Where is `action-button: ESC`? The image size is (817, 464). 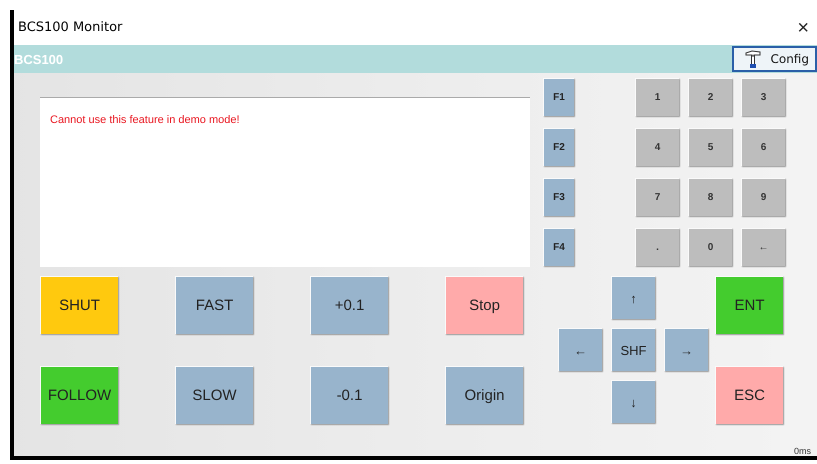
action-button: ESC is located at coordinates (749, 395).